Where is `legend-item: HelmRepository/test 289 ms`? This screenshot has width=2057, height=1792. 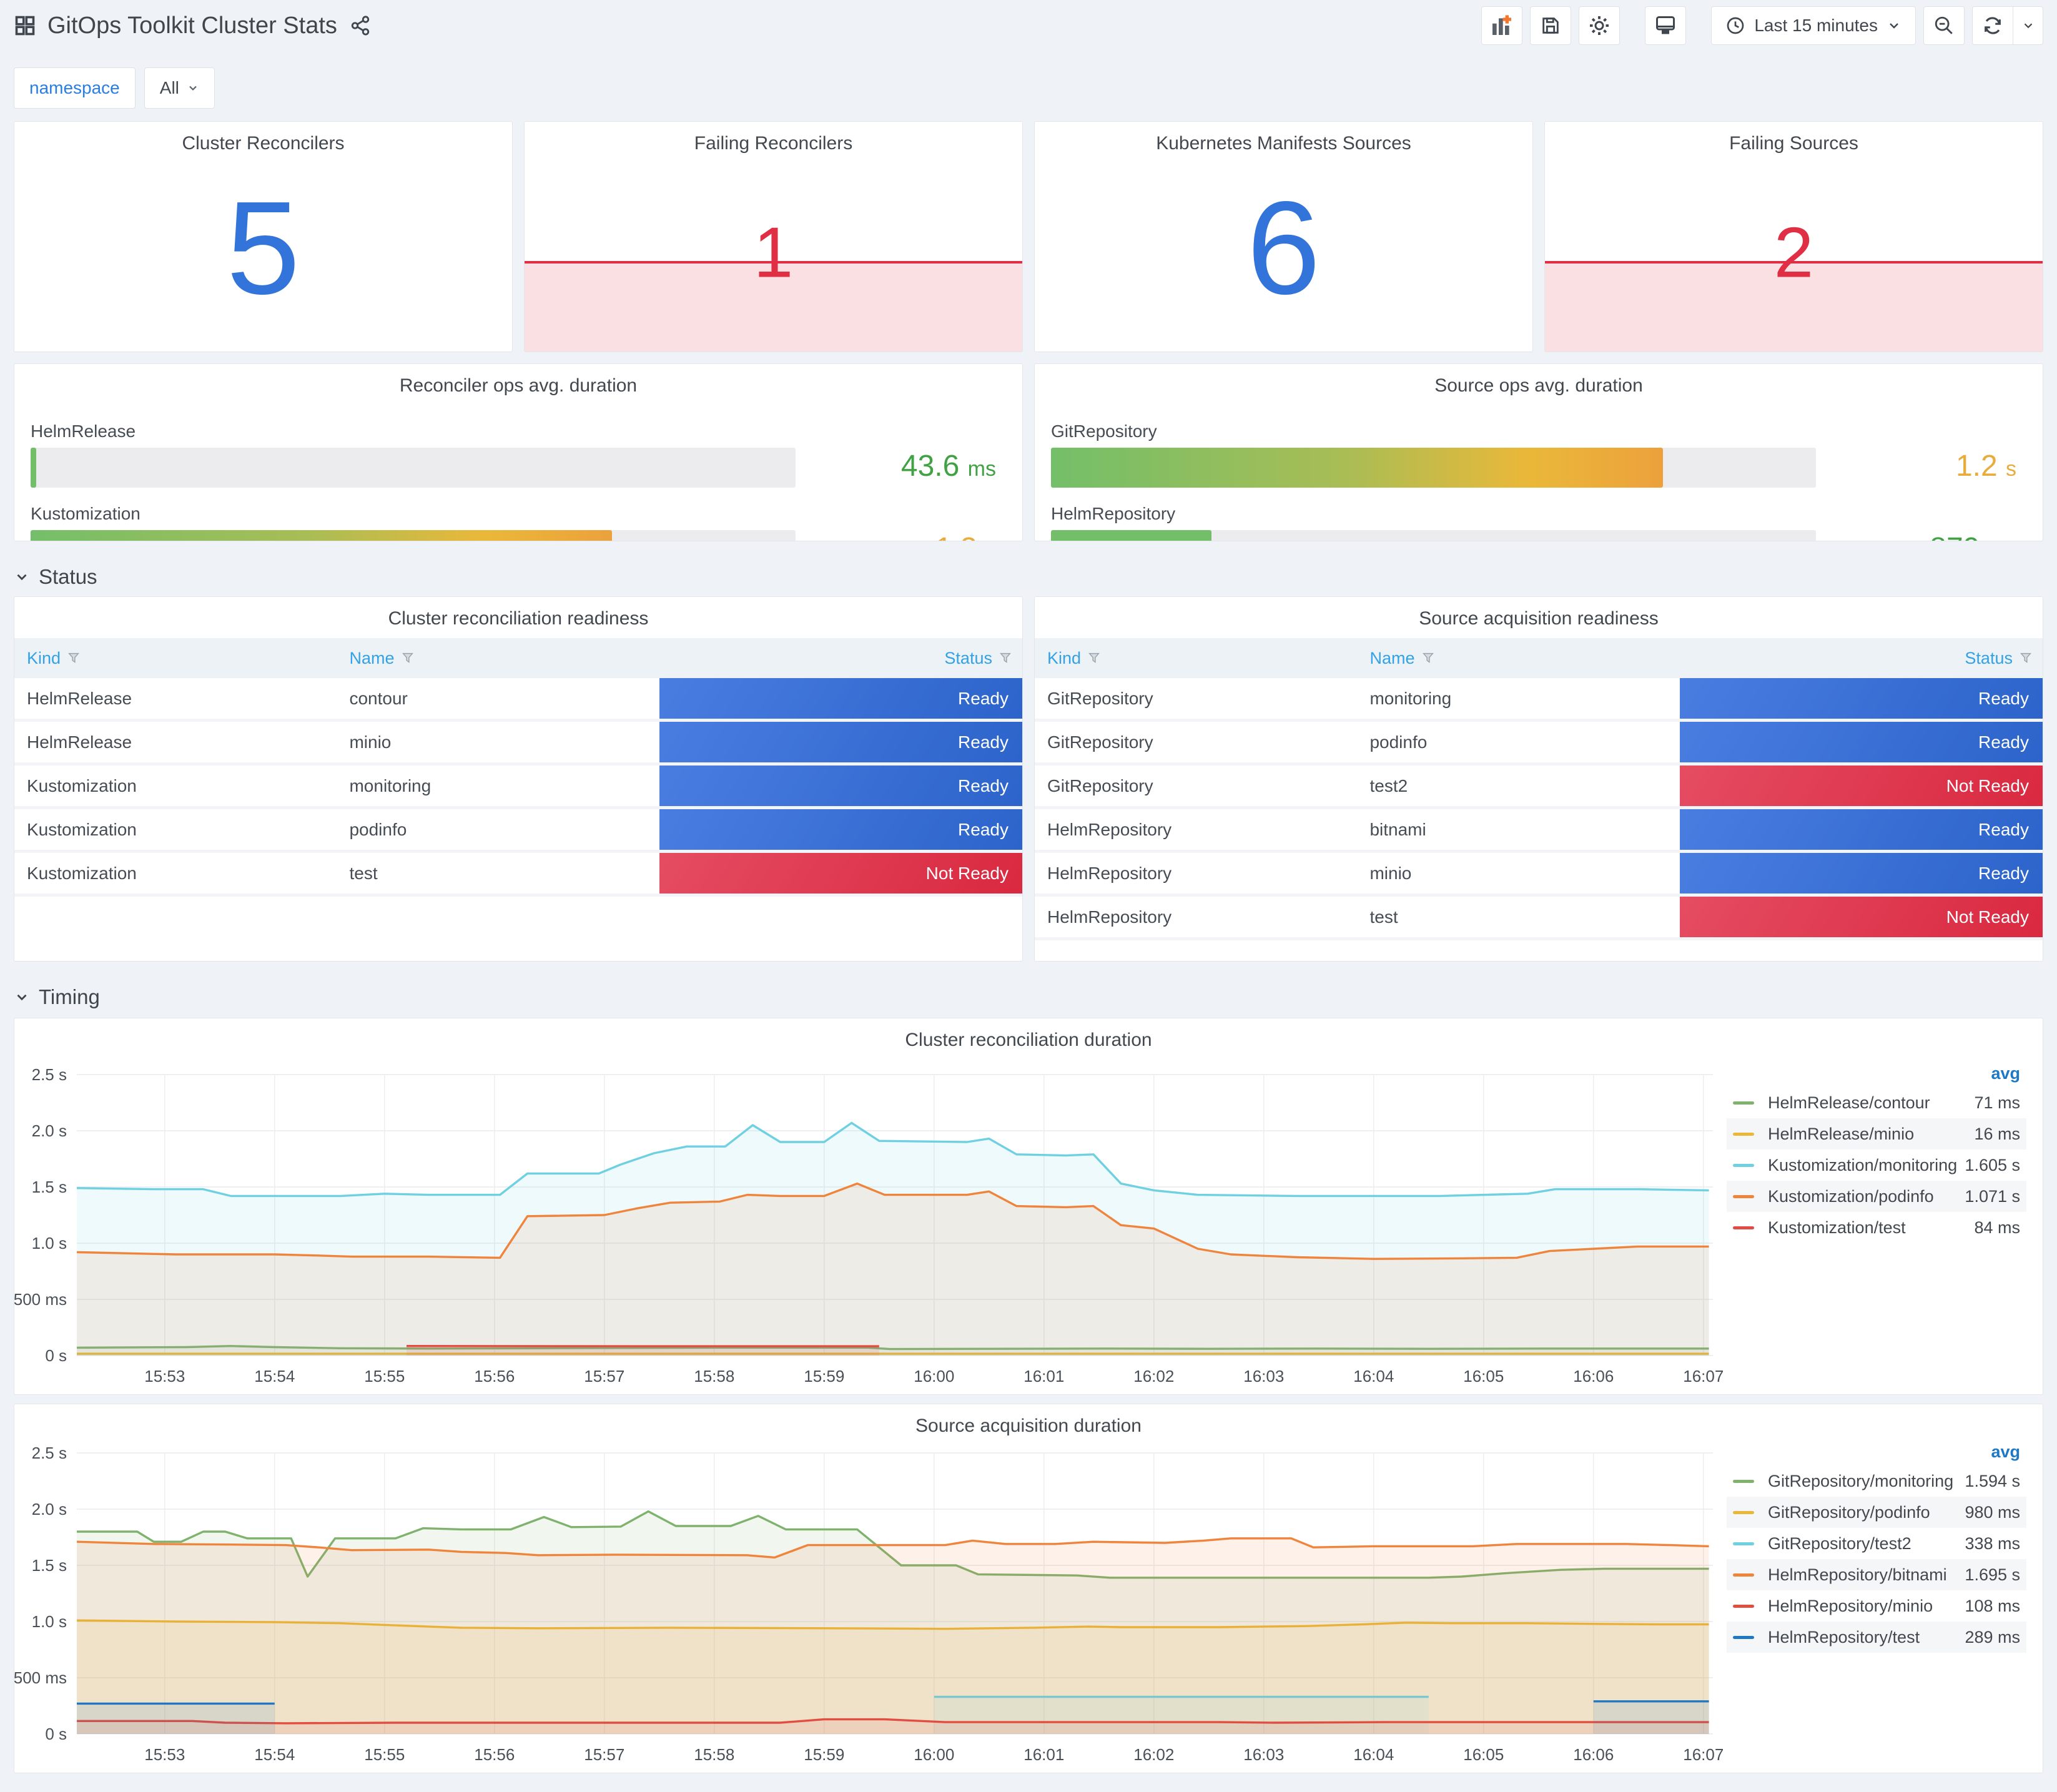
legend-item: HelmRepository/test 289 ms is located at coordinates (1876, 1637).